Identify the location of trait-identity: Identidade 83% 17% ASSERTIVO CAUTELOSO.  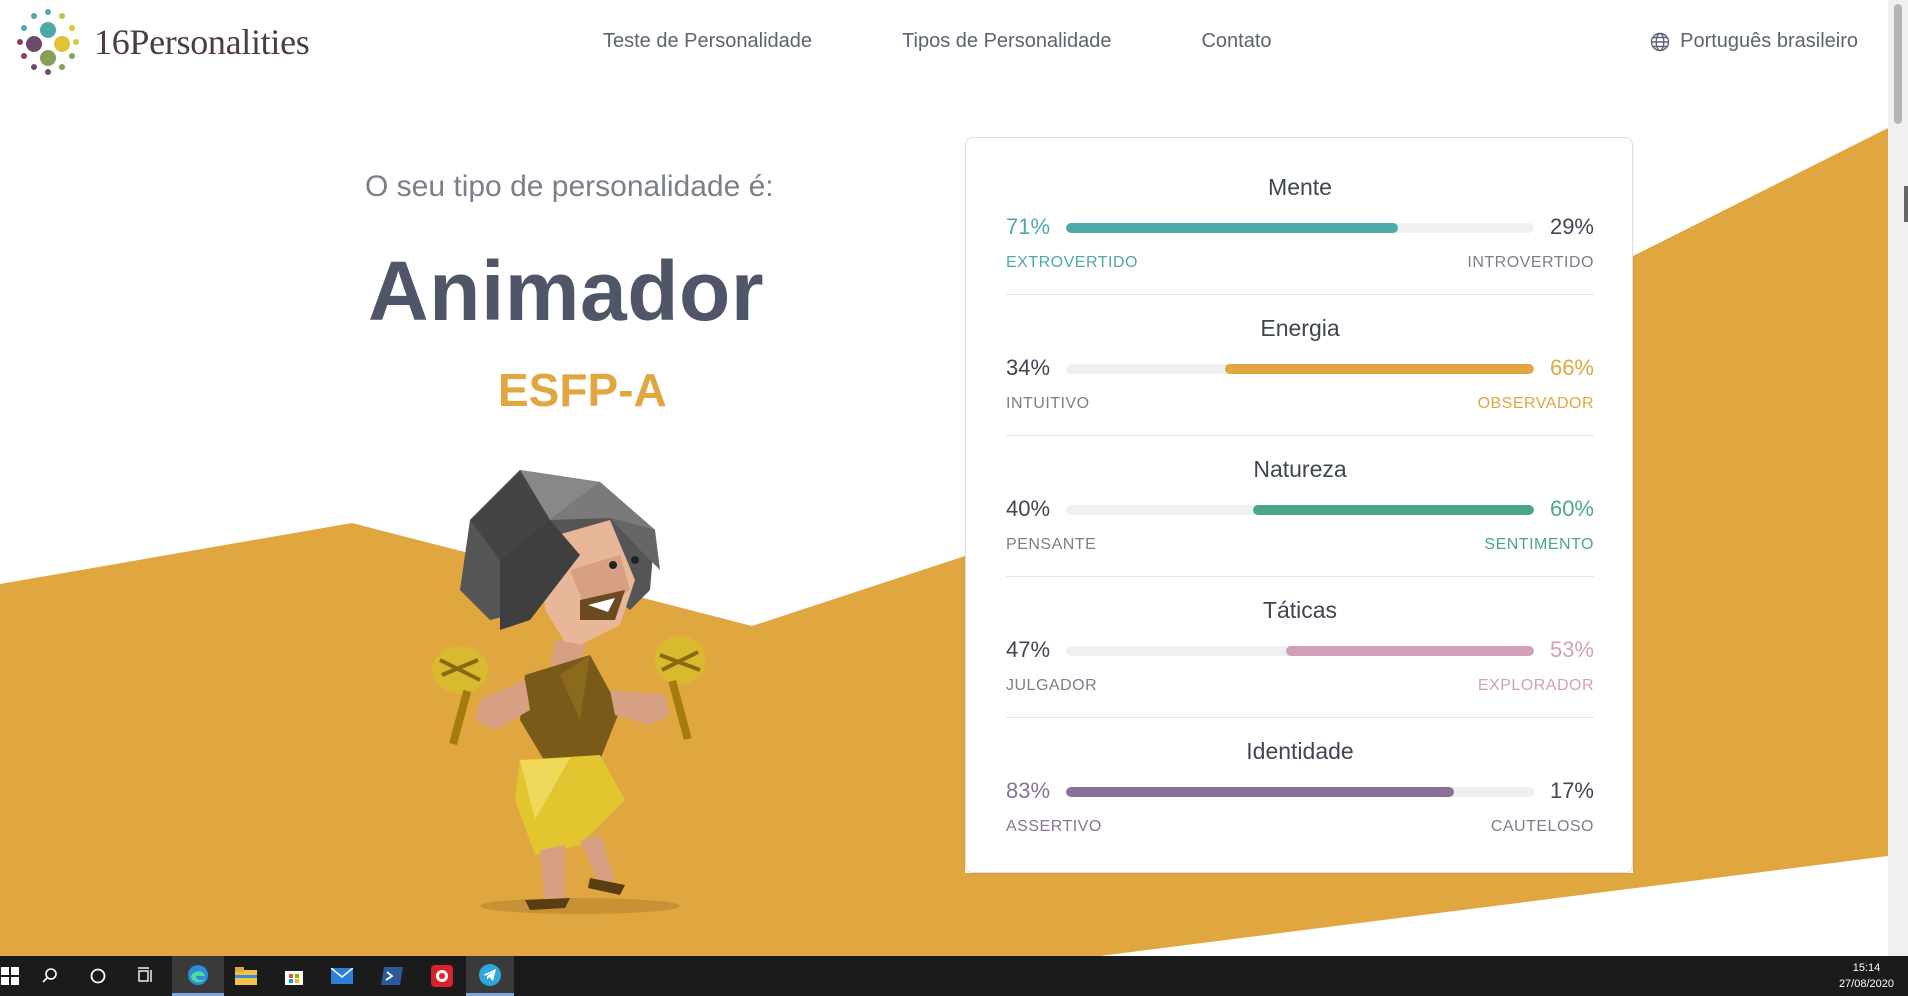
(1300, 772).